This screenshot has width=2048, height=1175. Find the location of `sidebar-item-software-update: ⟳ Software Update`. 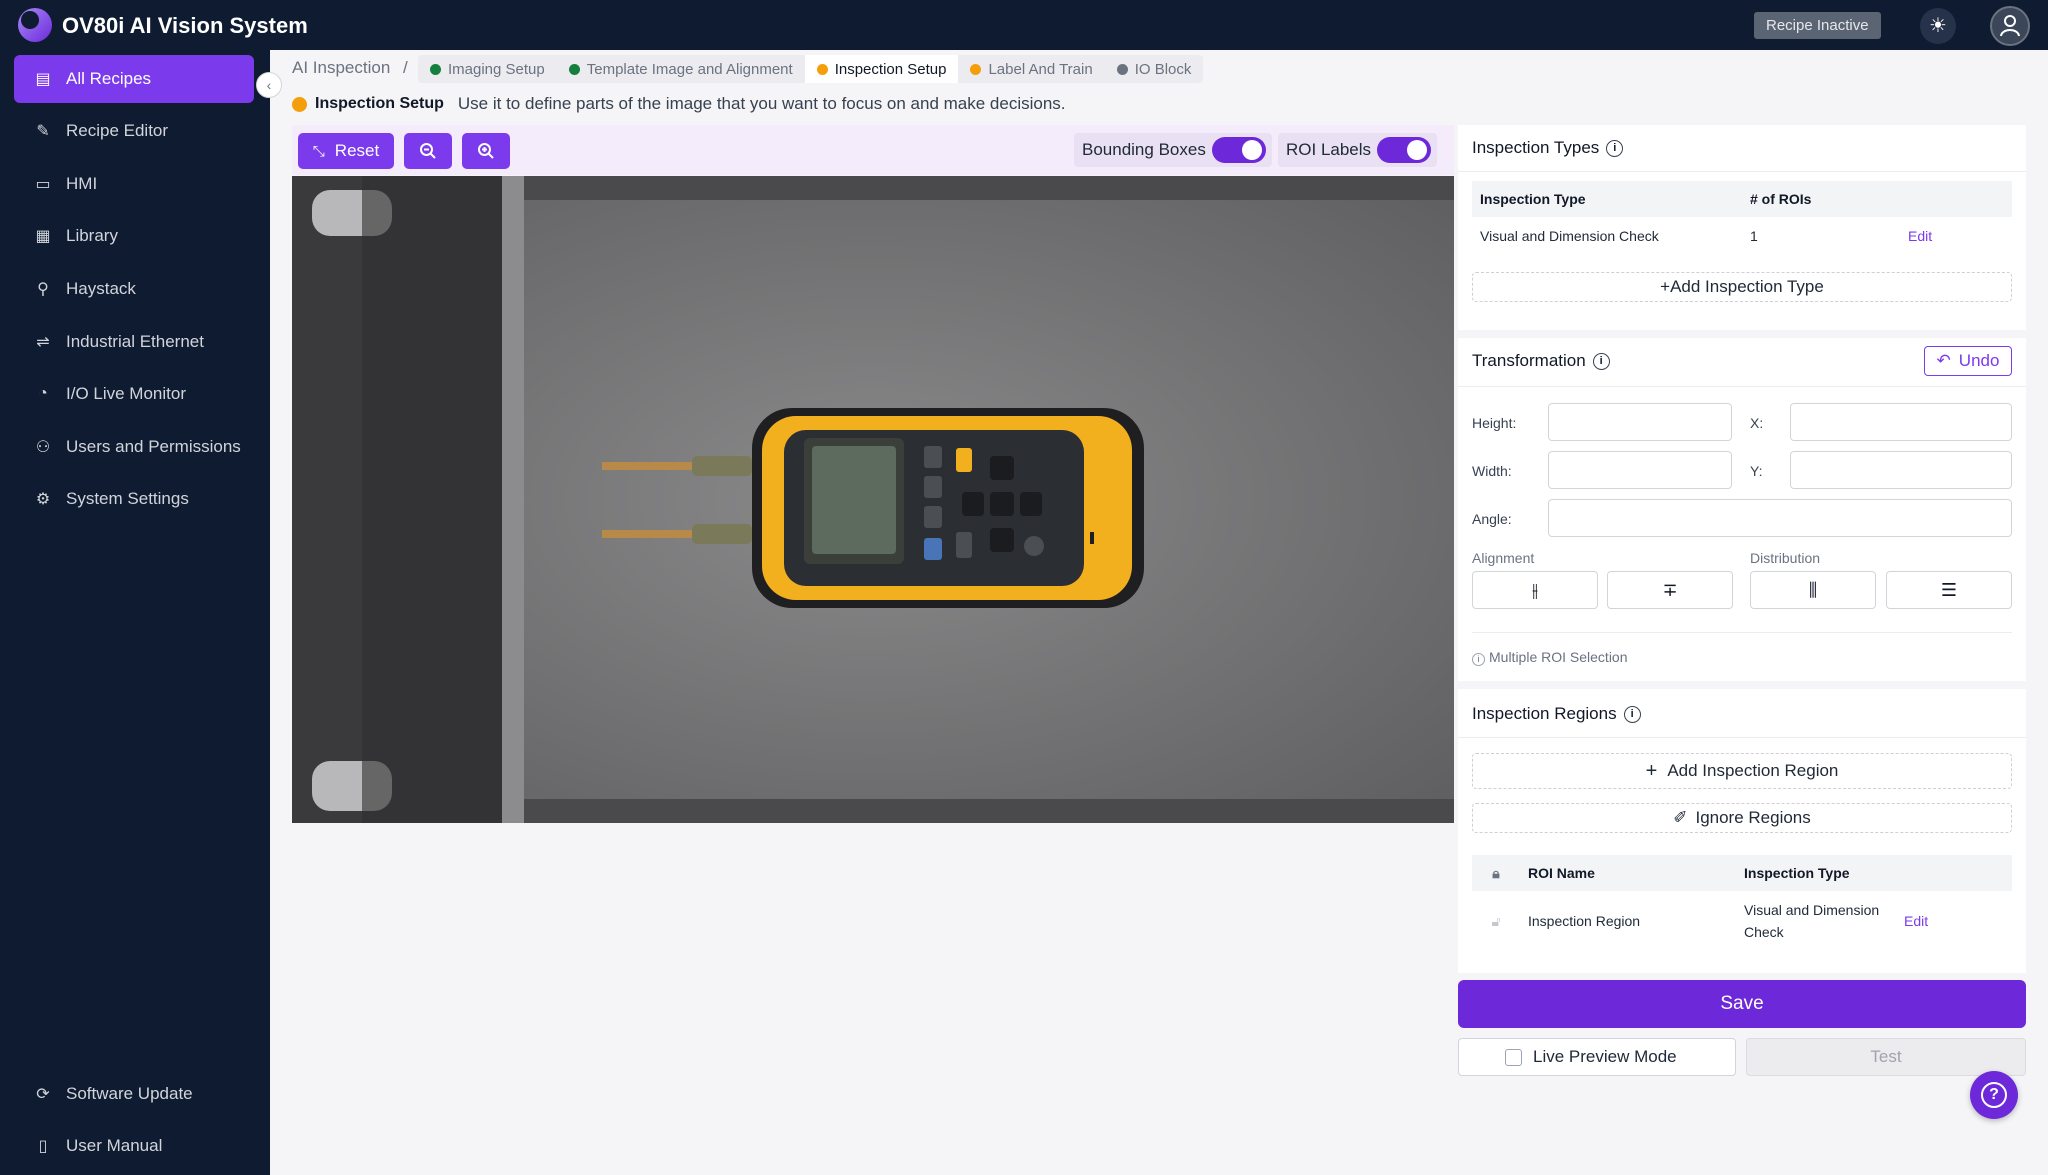

sidebar-item-software-update: ⟳ Software Update is located at coordinates (134, 1094).